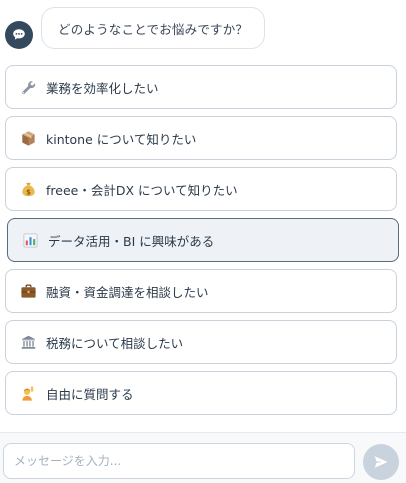 This screenshot has width=406, height=483. I want to click on bot-message-bubble: どのようなことでお悩みですか？, so click(153, 28).